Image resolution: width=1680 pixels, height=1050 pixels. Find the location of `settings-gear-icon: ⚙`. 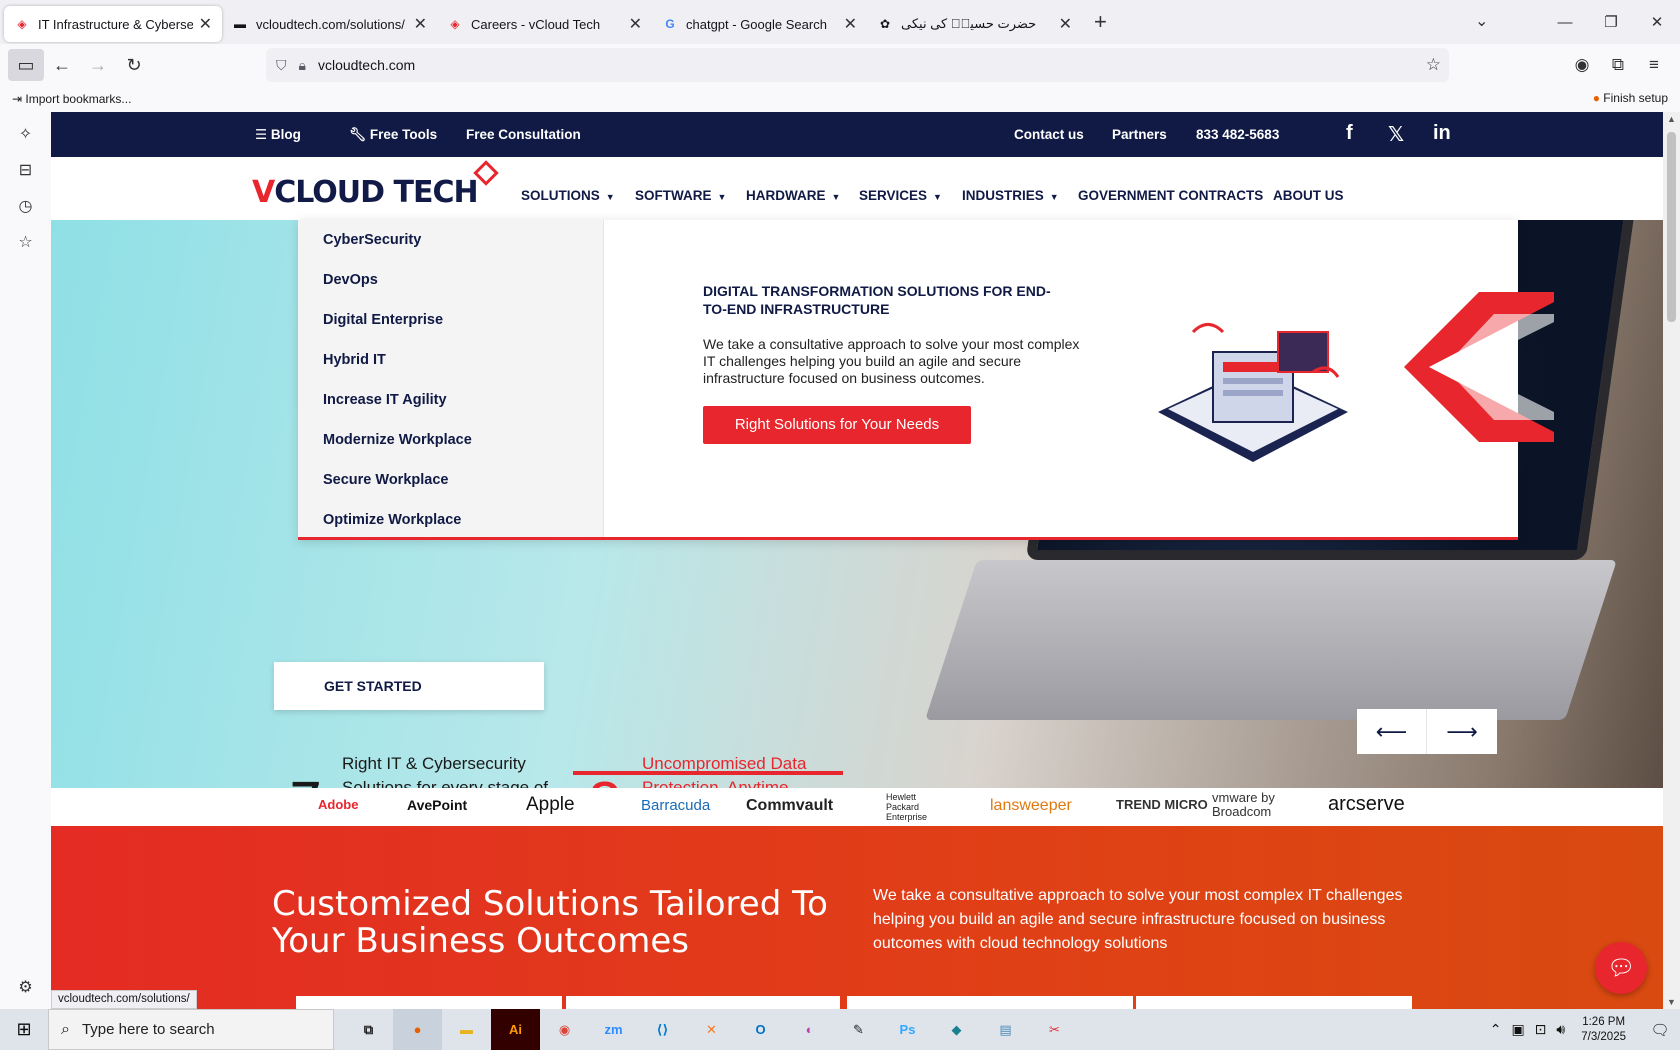

settings-gear-icon: ⚙ is located at coordinates (25, 989).